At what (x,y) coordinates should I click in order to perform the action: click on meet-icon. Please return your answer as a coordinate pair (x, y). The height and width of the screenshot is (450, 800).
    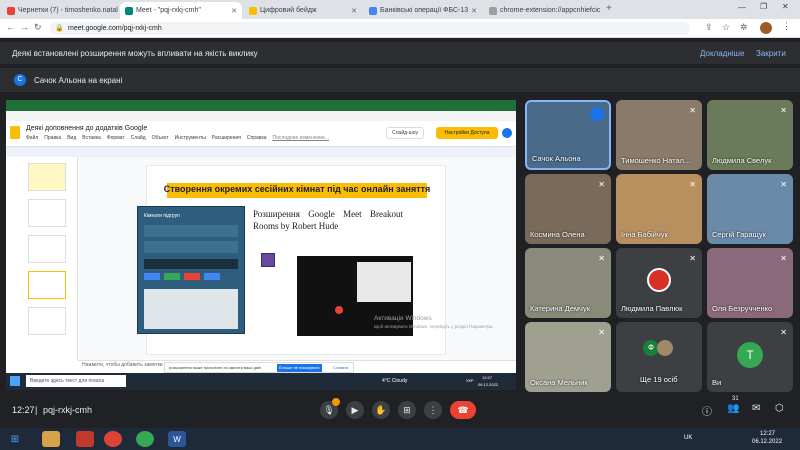
    Looking at the image, I should click on (129, 10).